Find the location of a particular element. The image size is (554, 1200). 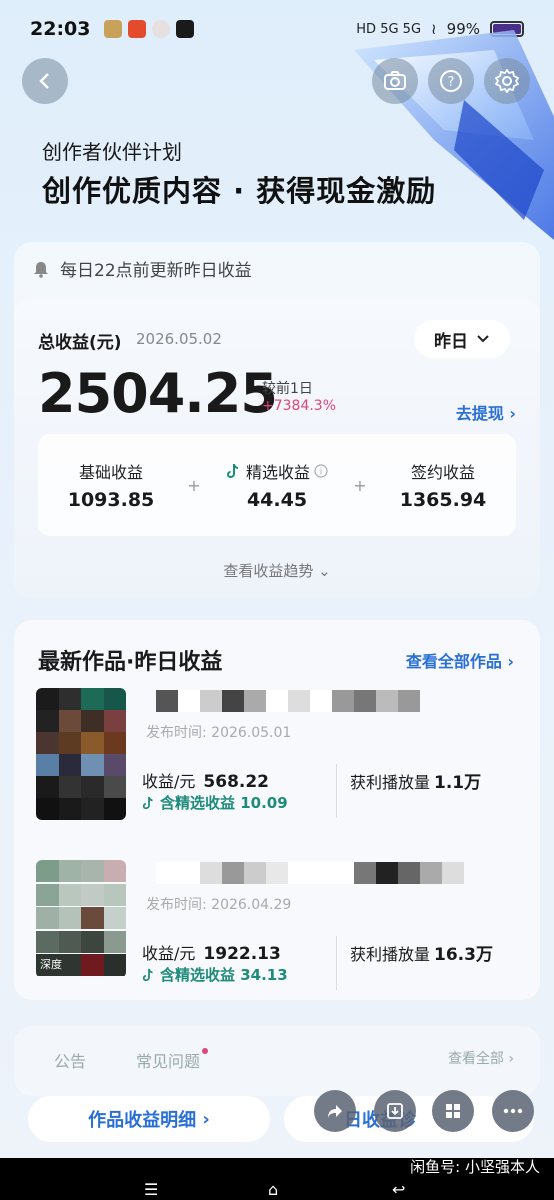

grid-button is located at coordinates (453, 1111).